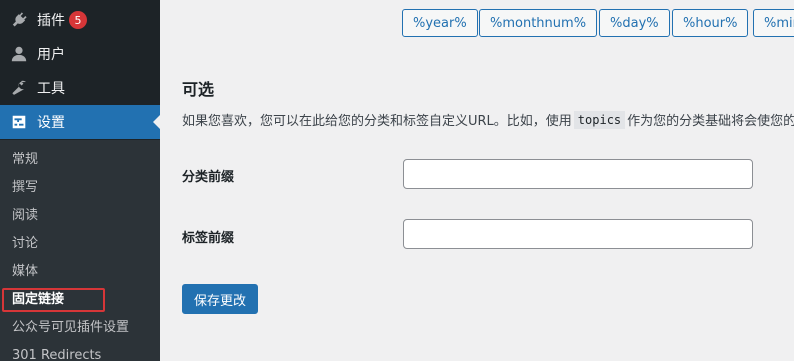 The height and width of the screenshot is (361, 794). What do you see at coordinates (51, 55) in the screenshot?
I see `menu-label-users: 用户` at bounding box center [51, 55].